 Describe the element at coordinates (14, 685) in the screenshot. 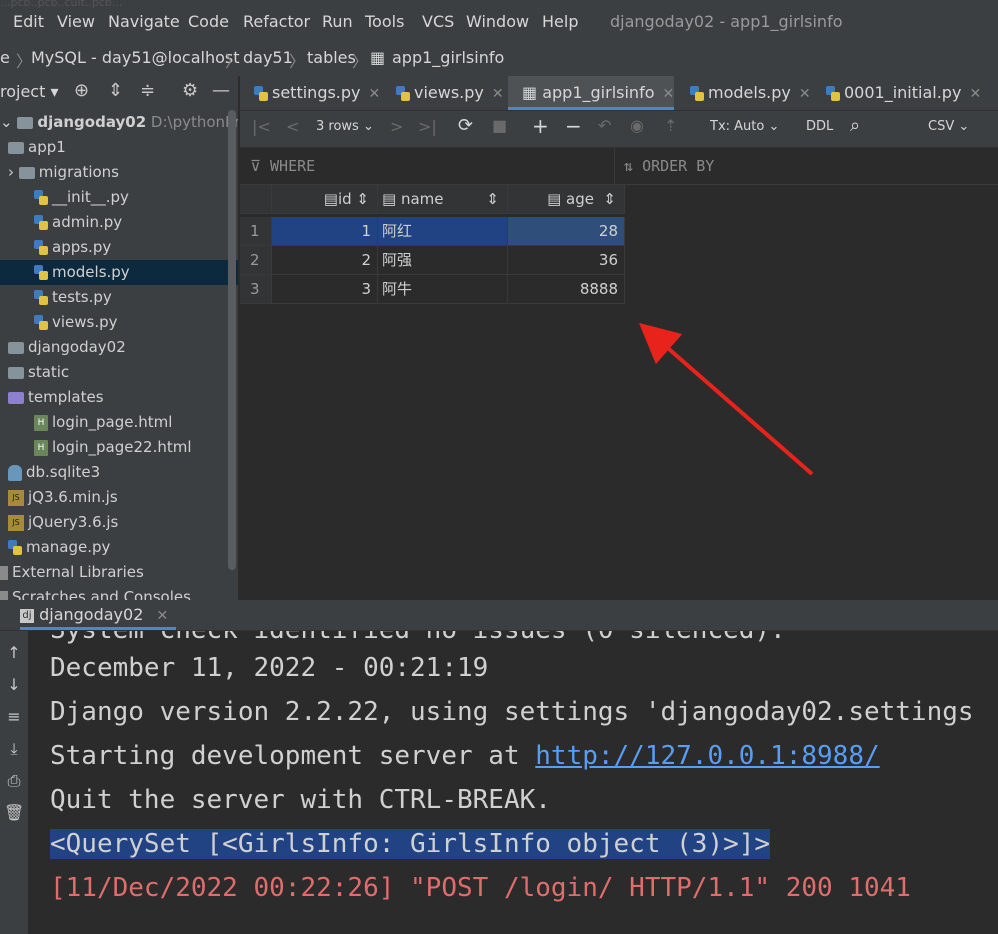

I see `arrow-down-icon: ↓` at that location.